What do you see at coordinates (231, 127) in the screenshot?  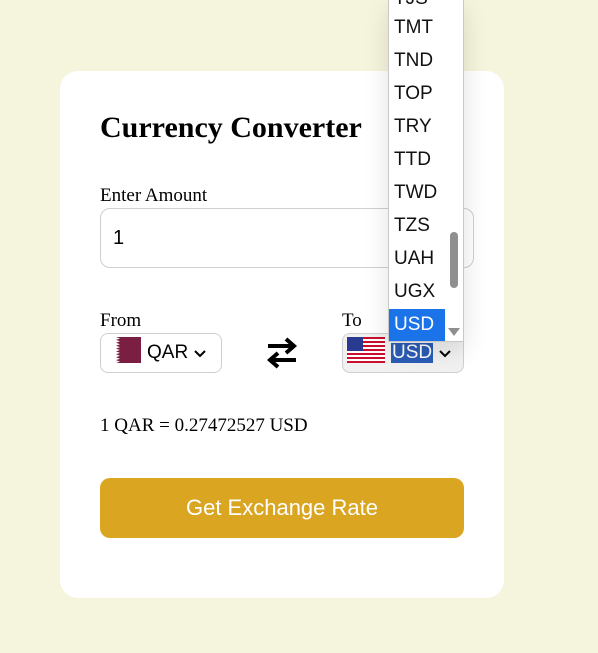 I see `page-title: Currency Converter` at bounding box center [231, 127].